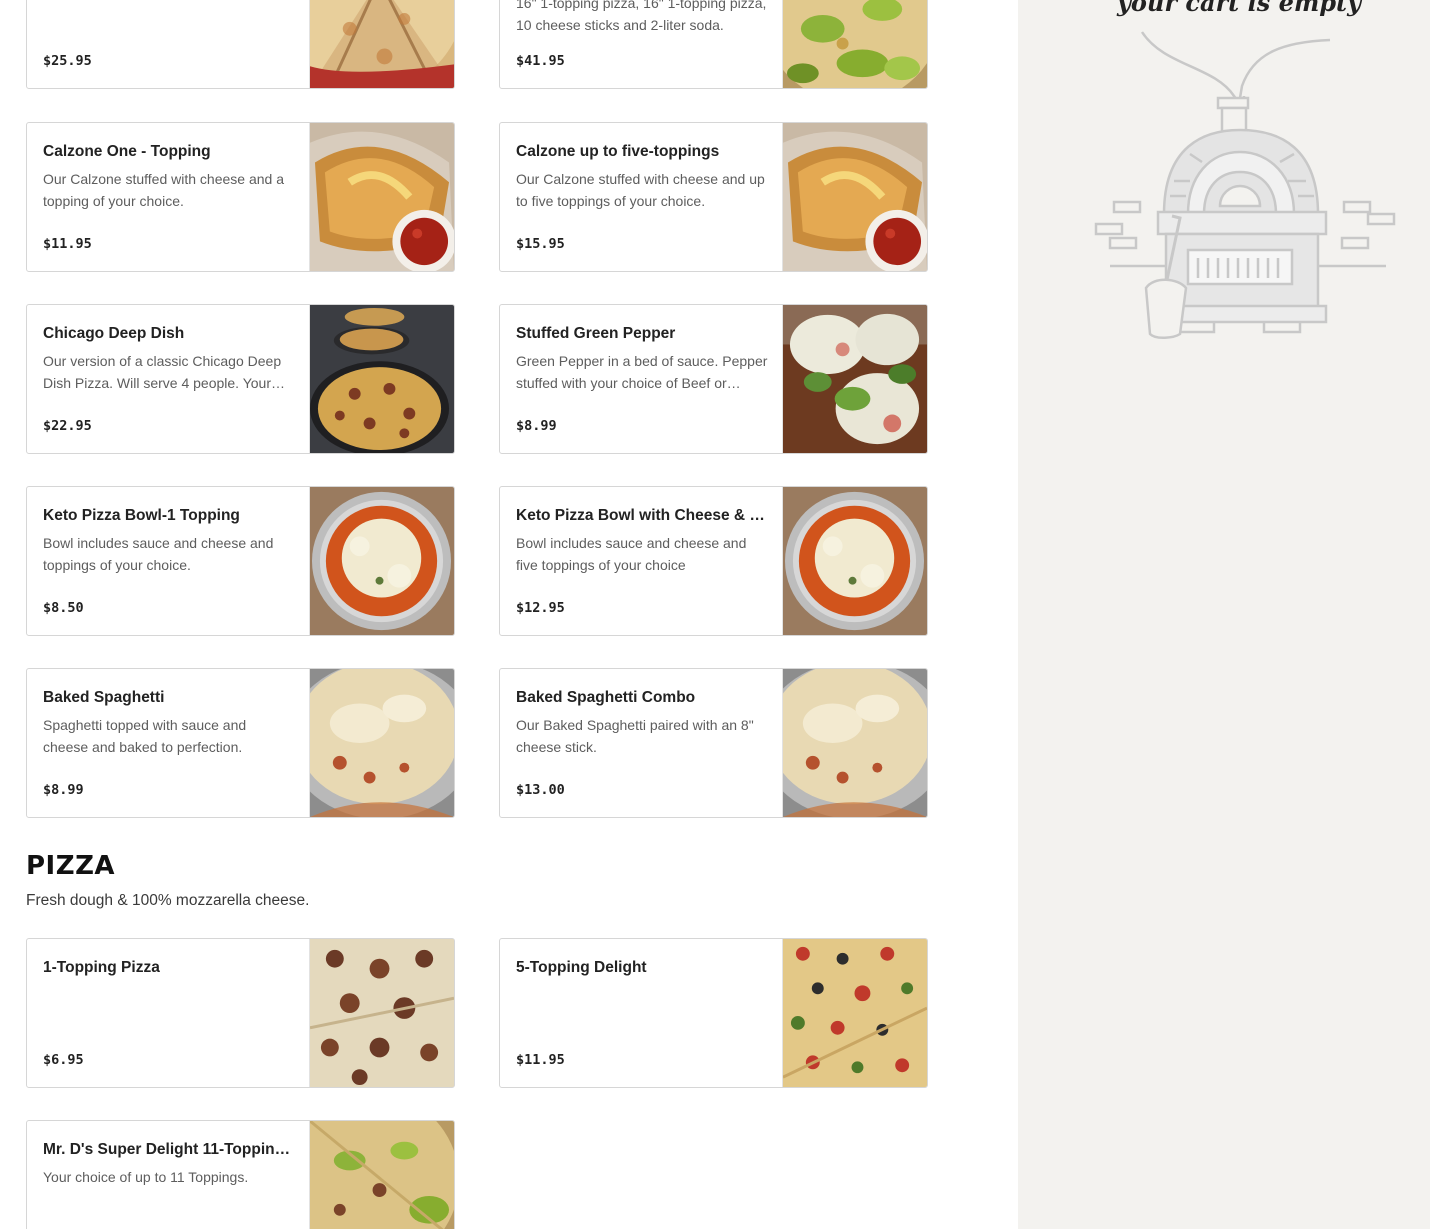 The image size is (1430, 1229). I want to click on menu-item-name: Keto Pizza Bowl-1 Topping, so click(141, 515).